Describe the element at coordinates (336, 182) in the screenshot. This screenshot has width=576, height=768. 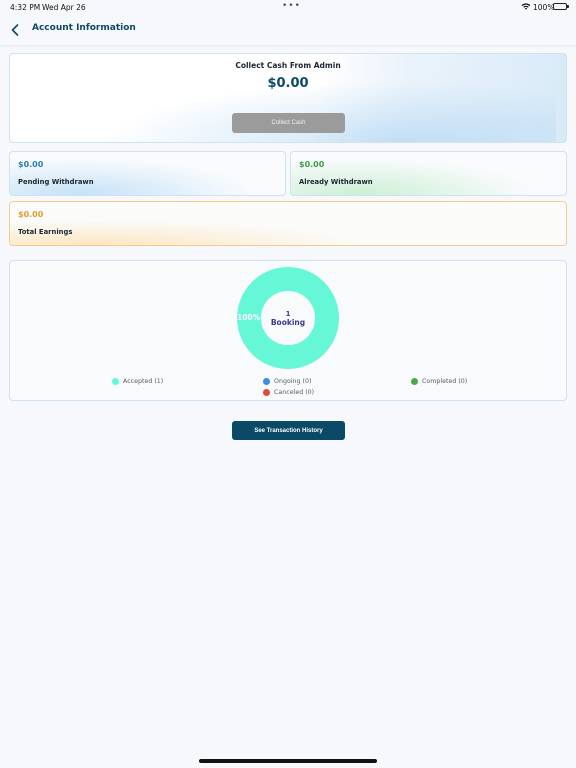
I see `already-withdrawn-label: Already Withdrawn` at that location.